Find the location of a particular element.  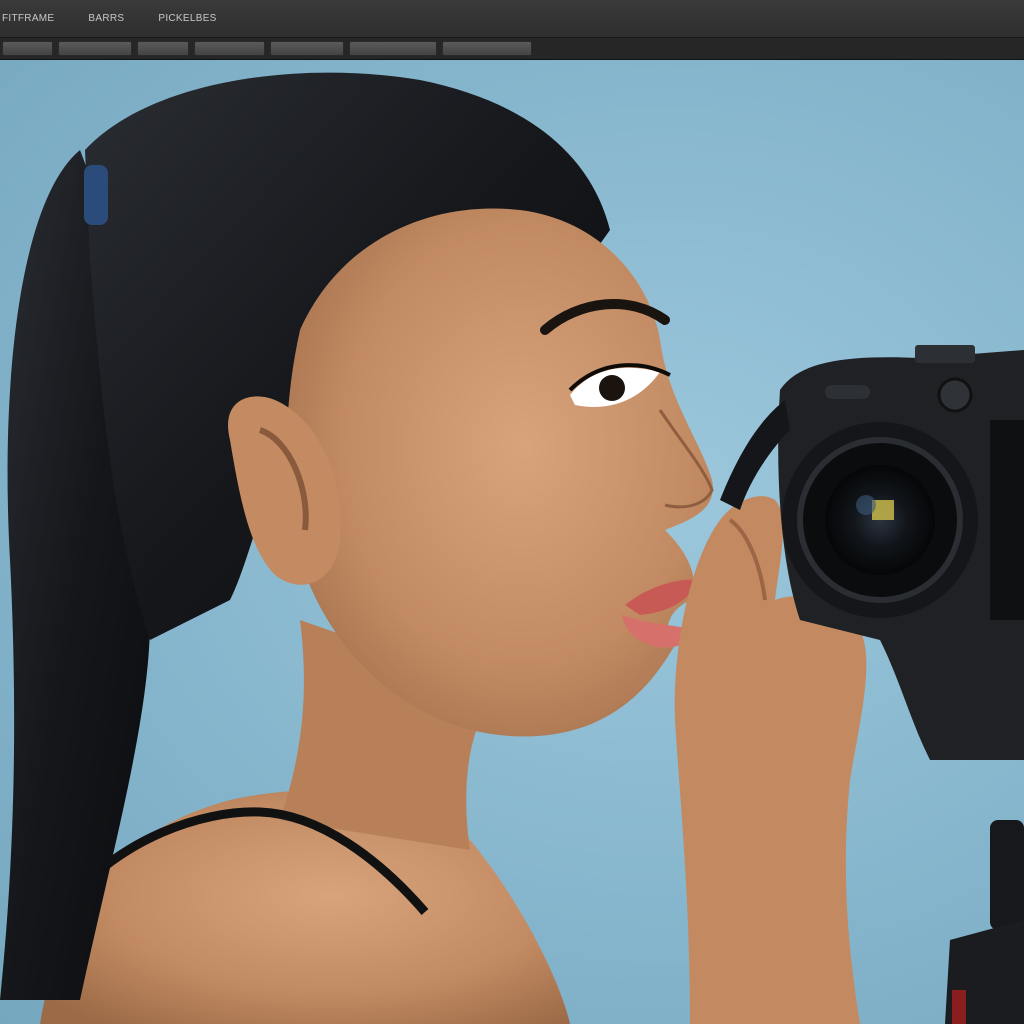

tool-bar is located at coordinates (512, 49).